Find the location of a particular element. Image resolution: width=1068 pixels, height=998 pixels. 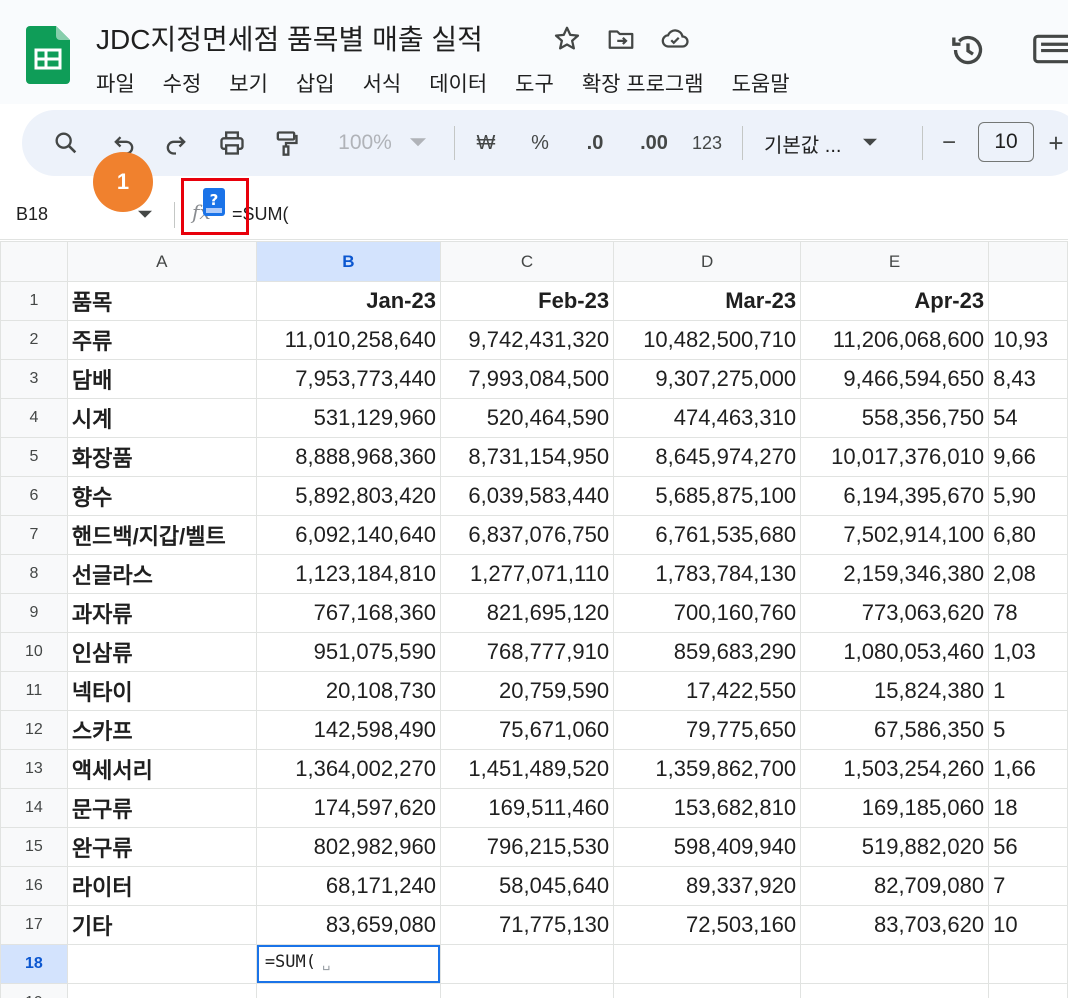

cell-item-header: 품목 is located at coordinates (161, 301).